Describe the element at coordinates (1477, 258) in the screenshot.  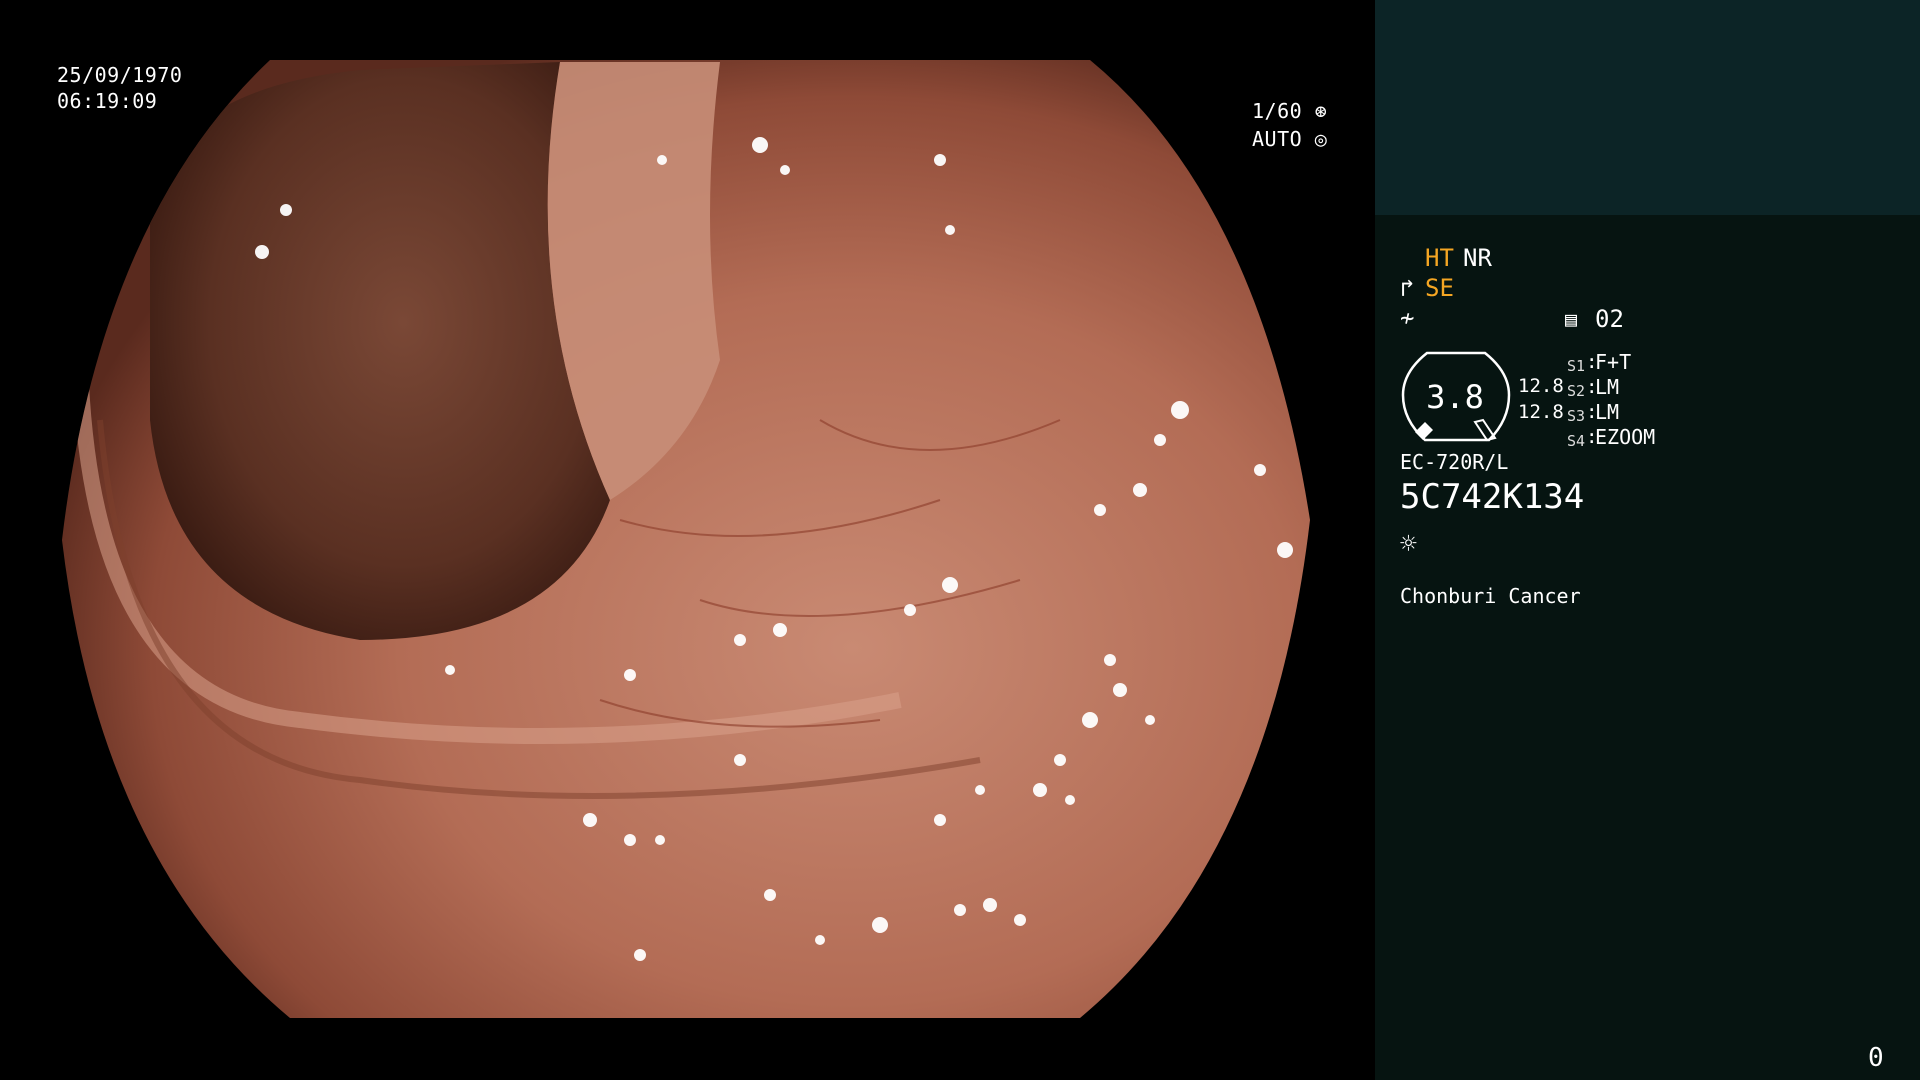
I see `nr-indicator: NR` at that location.